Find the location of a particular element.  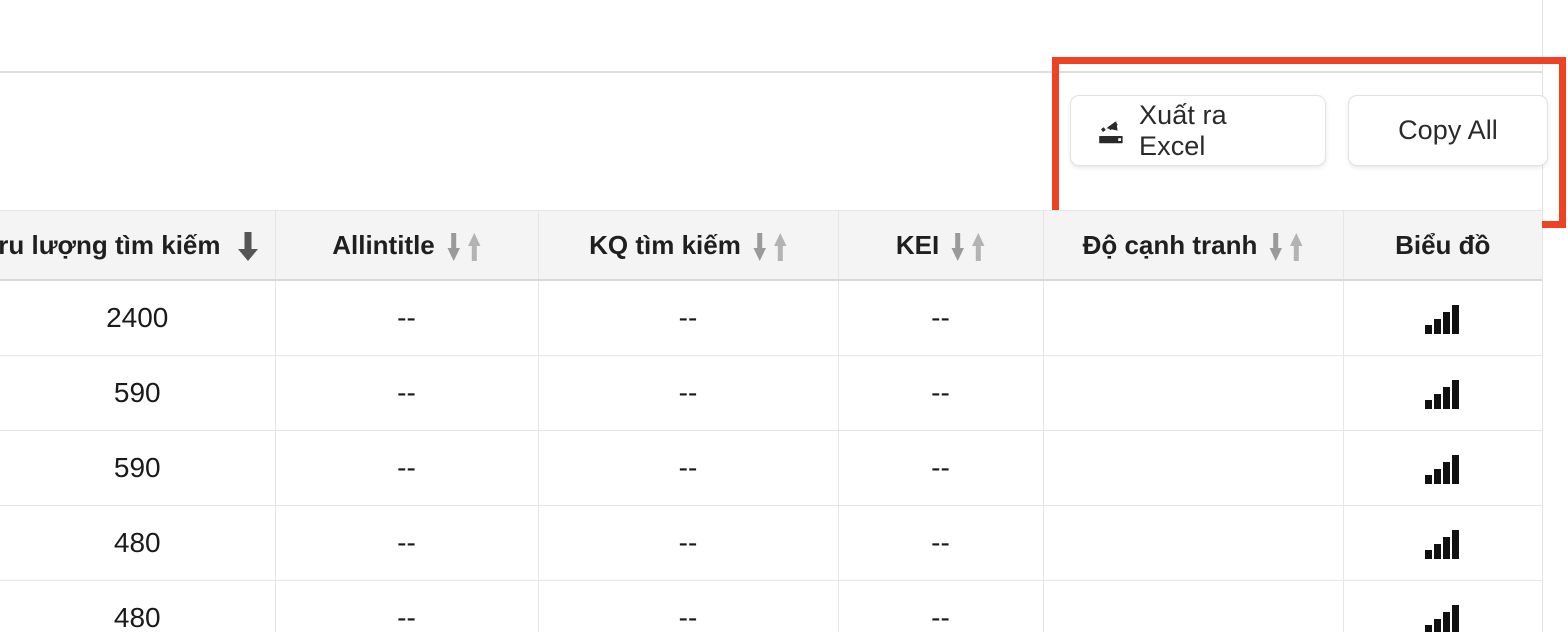

cell-traffic: 2400 is located at coordinates (138, 318).